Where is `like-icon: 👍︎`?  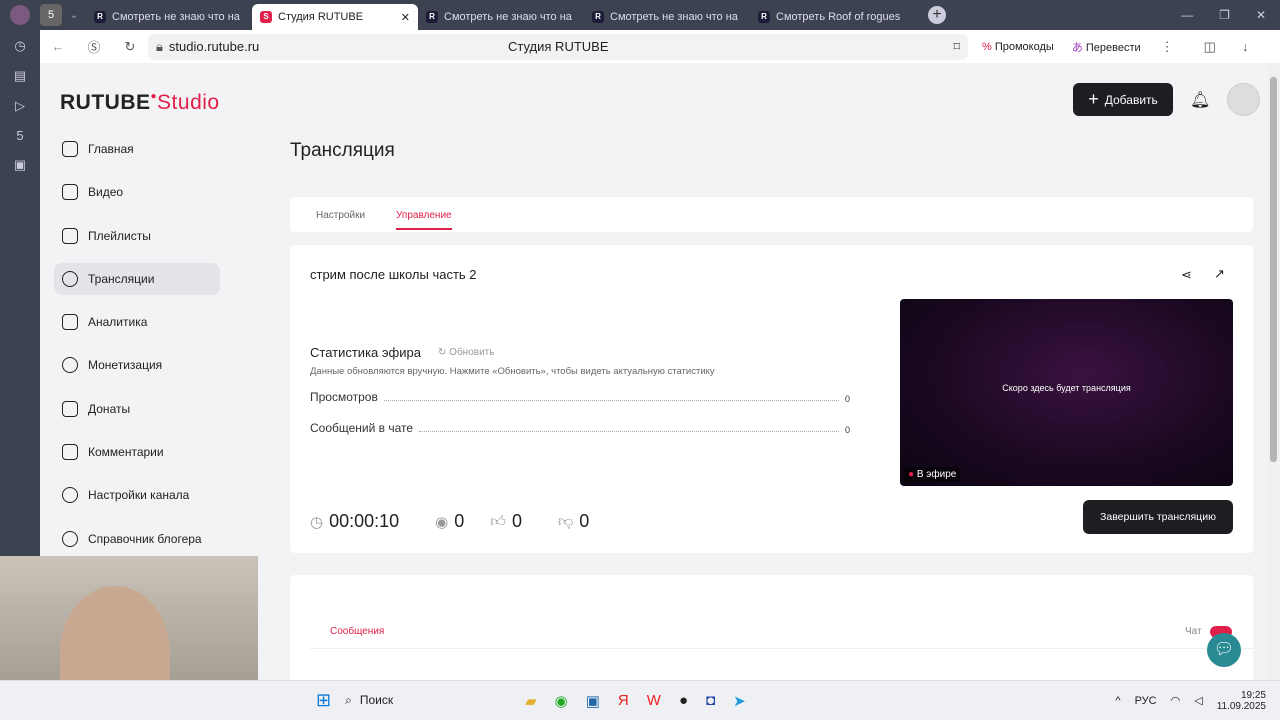 like-icon: 👍︎ is located at coordinates (498, 521).